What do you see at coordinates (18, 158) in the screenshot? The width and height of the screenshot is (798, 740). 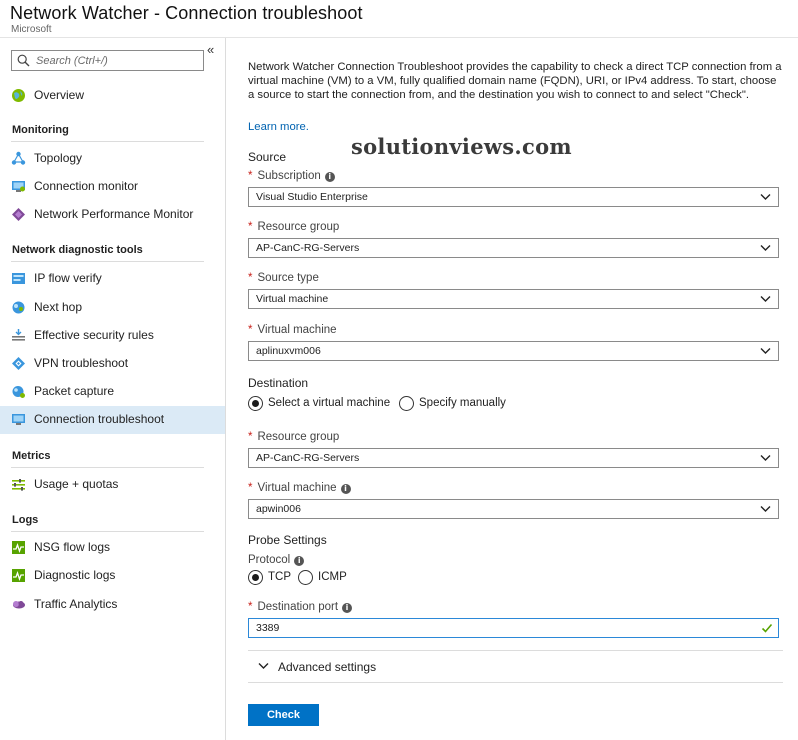 I see `topology-icon` at bounding box center [18, 158].